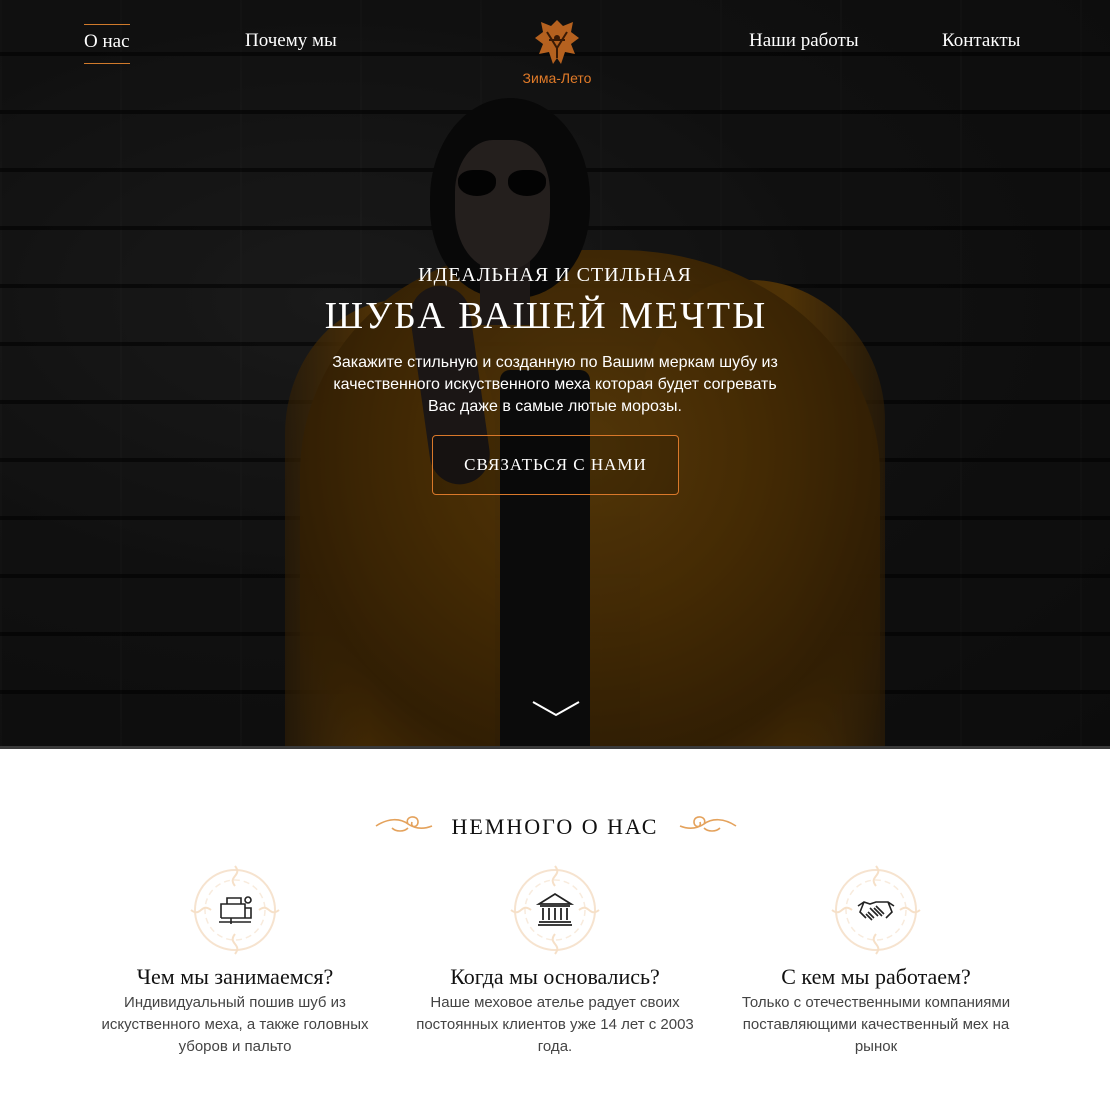 This screenshot has height=1109, width=1110. Describe the element at coordinates (555, 275) in the screenshot. I see `hero-subtitle: ИДЕАЛЬНАЯ И СТИЛЬНАЯ` at that location.